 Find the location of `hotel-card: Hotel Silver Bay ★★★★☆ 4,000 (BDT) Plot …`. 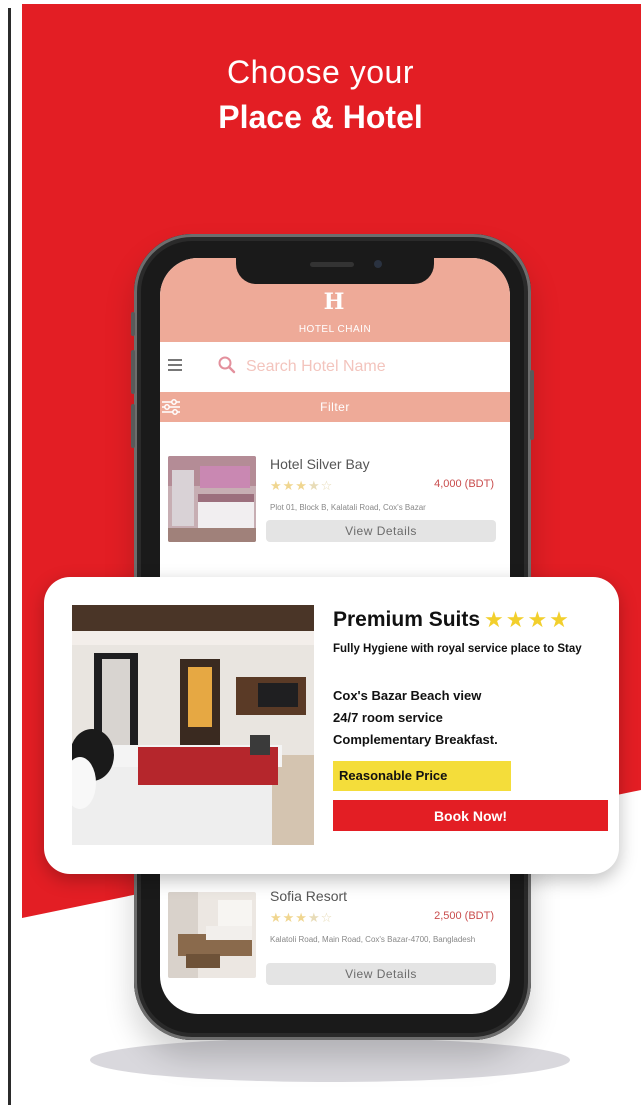

hotel-card: Hotel Silver Bay ★★★★☆ 4,000 (BDT) Plot … is located at coordinates (335, 521).